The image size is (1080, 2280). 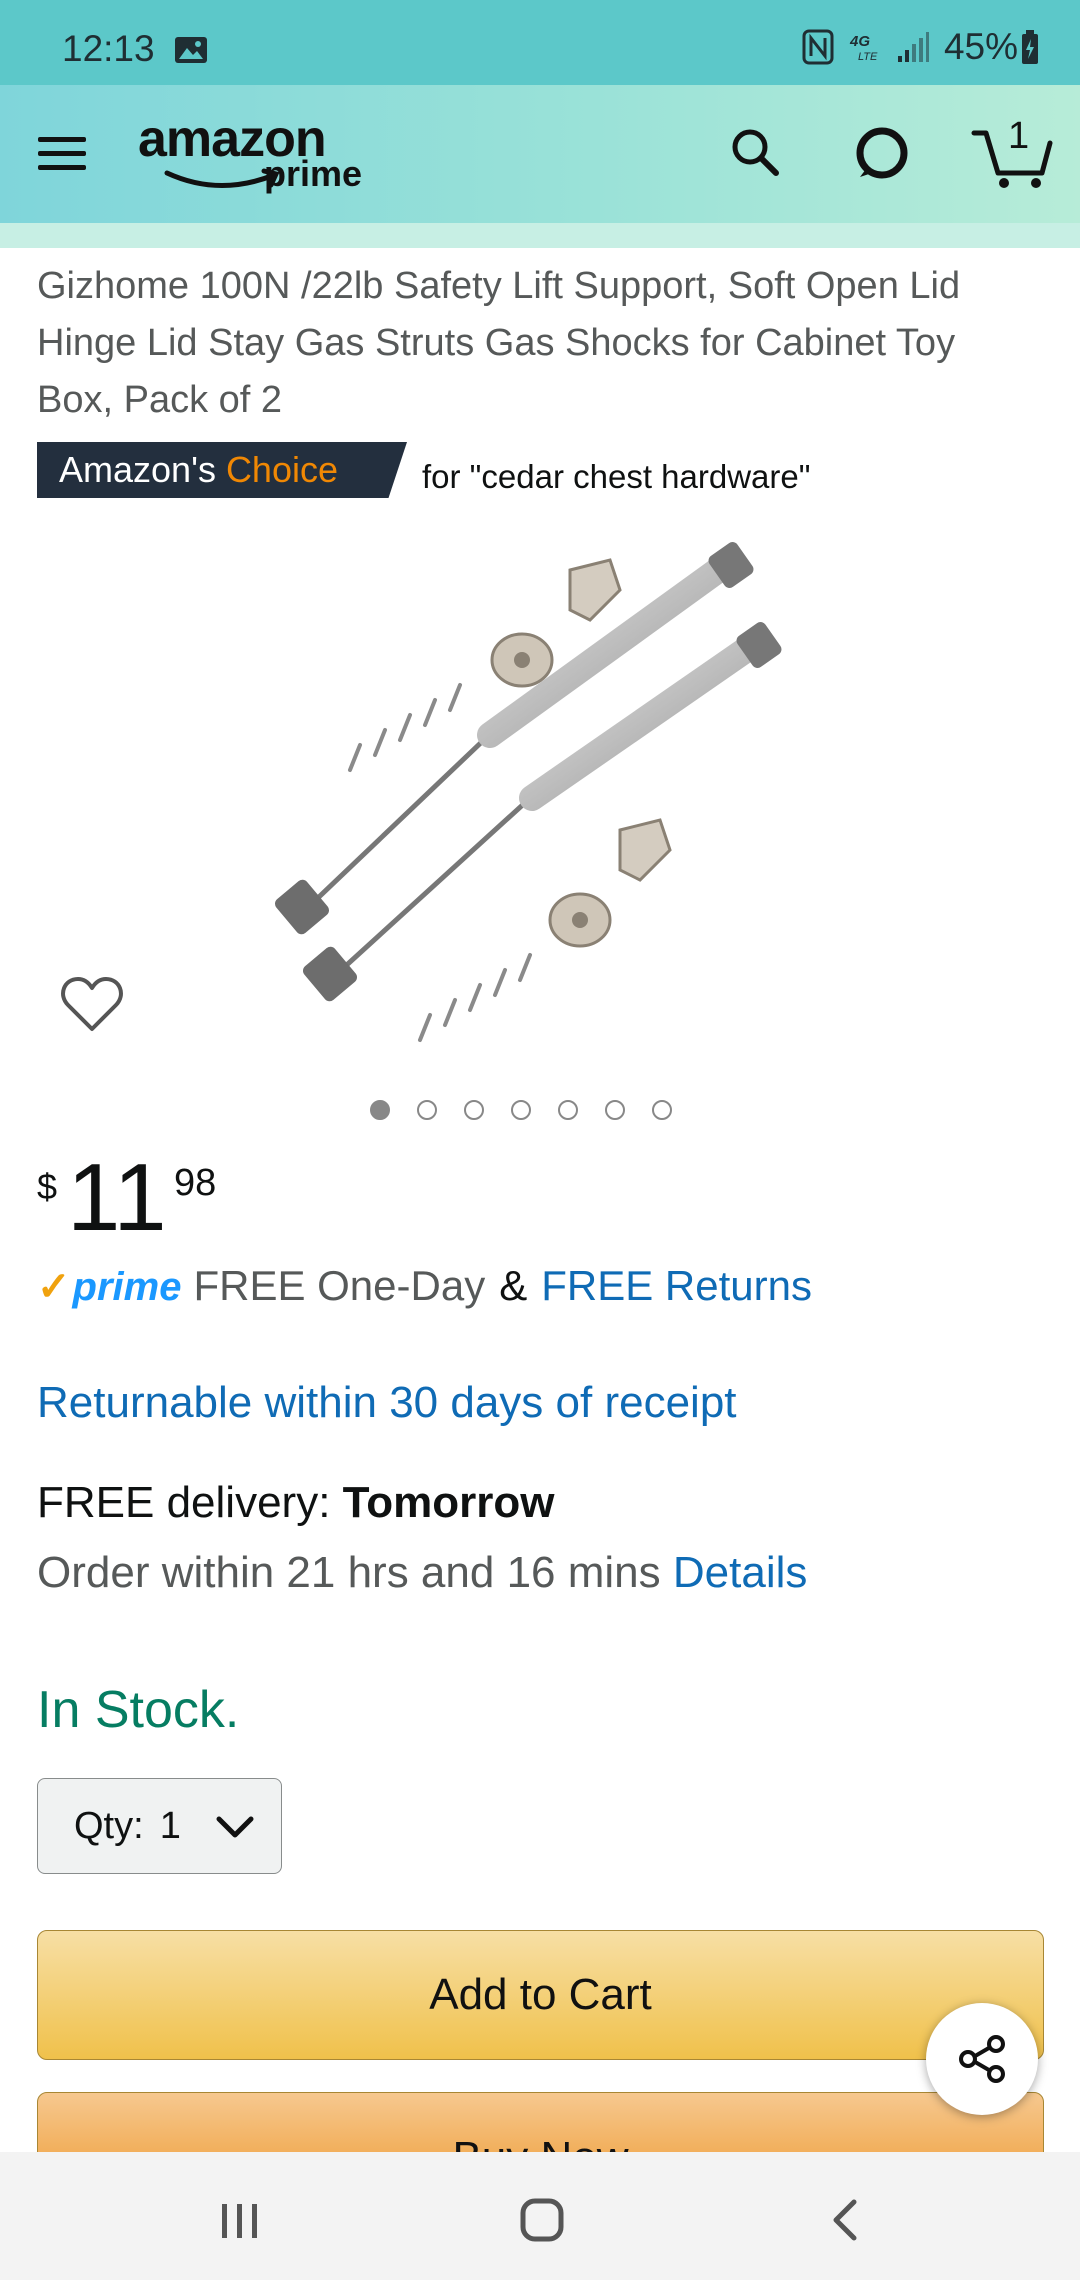 I want to click on prime-shipping-row: ✓ prime FREE One-Day & FREE Returns, so click(x=424, y=1286).